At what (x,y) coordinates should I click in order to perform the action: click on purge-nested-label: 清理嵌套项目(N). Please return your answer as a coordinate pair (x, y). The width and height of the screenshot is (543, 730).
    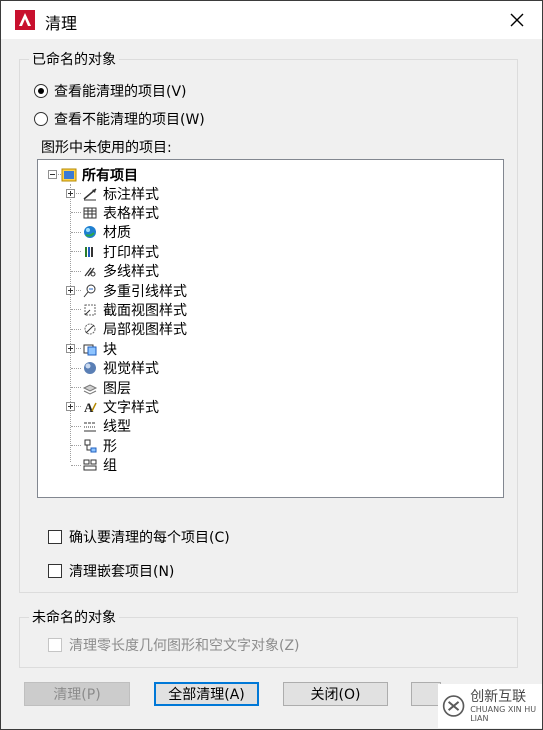
    Looking at the image, I should click on (122, 572).